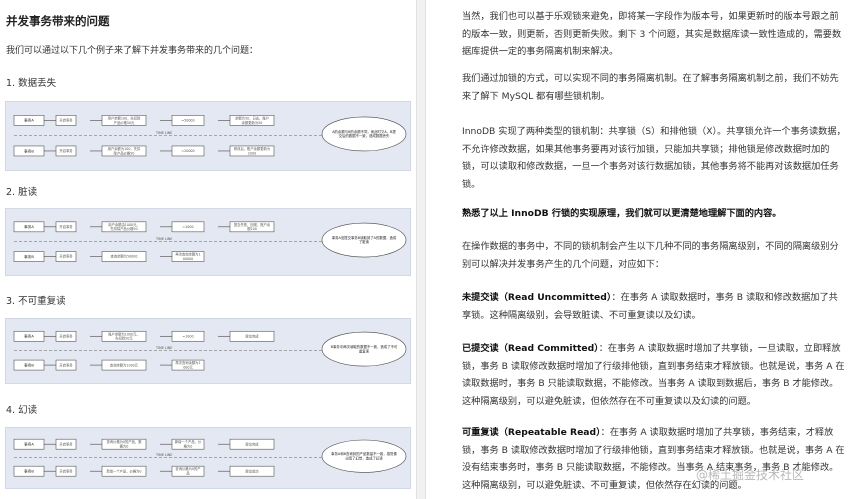 The width and height of the screenshot is (856, 499). I want to click on transaction-b-step-text: 查询余额为1000元, so click(124, 364).